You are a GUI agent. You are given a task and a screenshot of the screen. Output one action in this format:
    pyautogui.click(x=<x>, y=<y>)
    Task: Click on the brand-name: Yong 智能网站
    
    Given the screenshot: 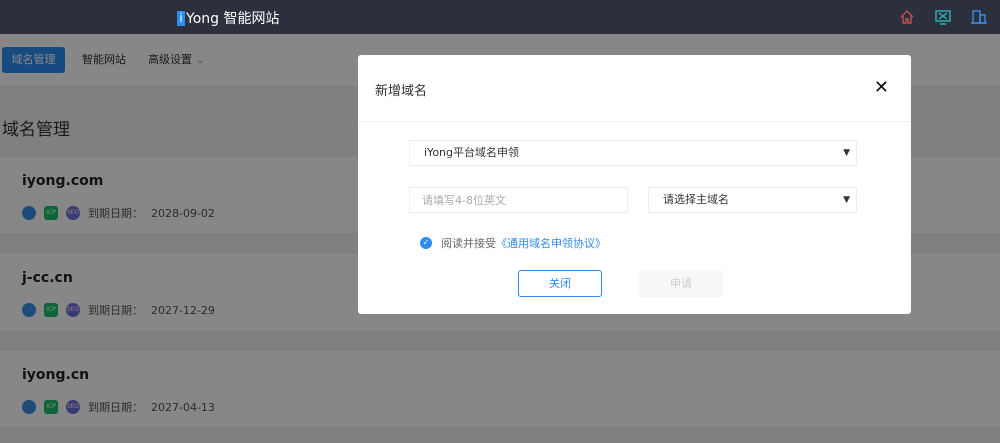 What is the action you would take?
    pyautogui.click(x=233, y=19)
    